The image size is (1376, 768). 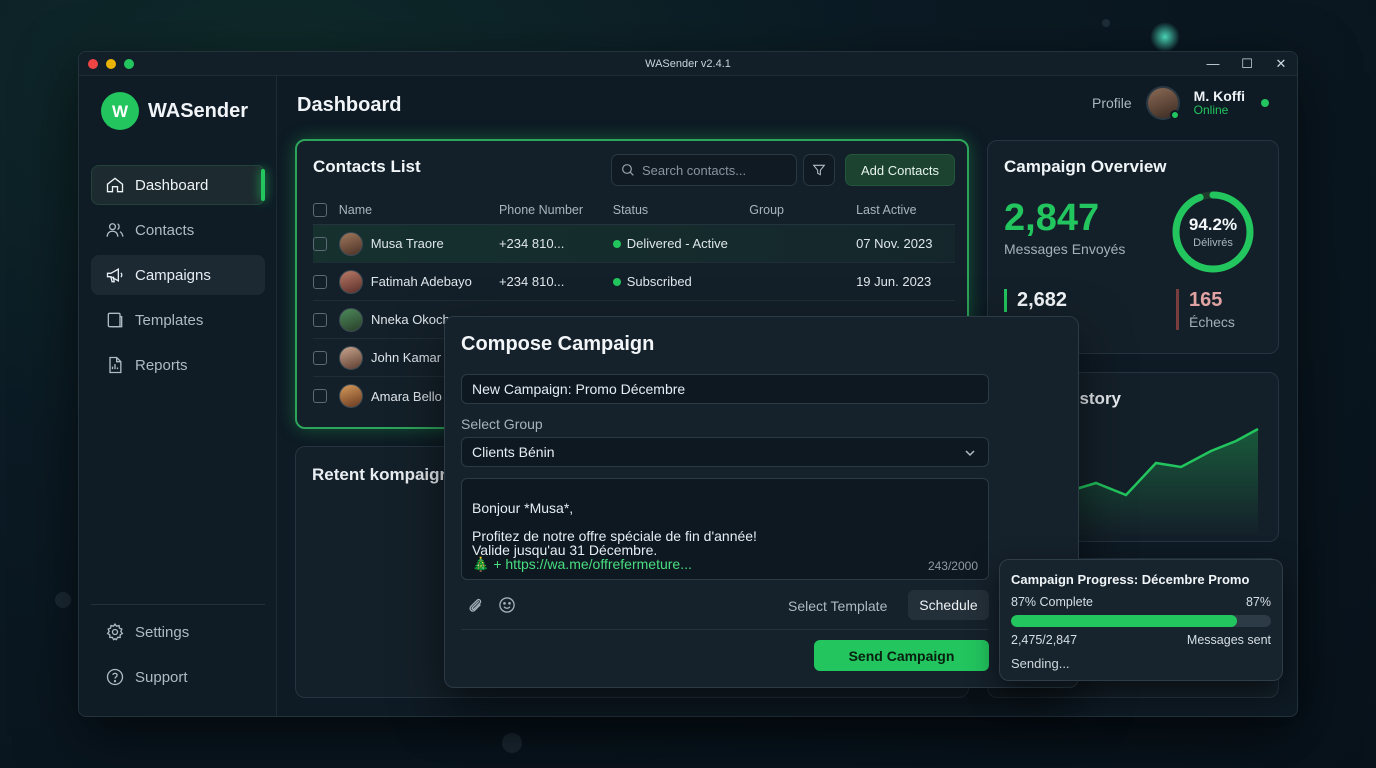 I want to click on contact-last-active: 19 Jun. 2023, so click(x=894, y=281).